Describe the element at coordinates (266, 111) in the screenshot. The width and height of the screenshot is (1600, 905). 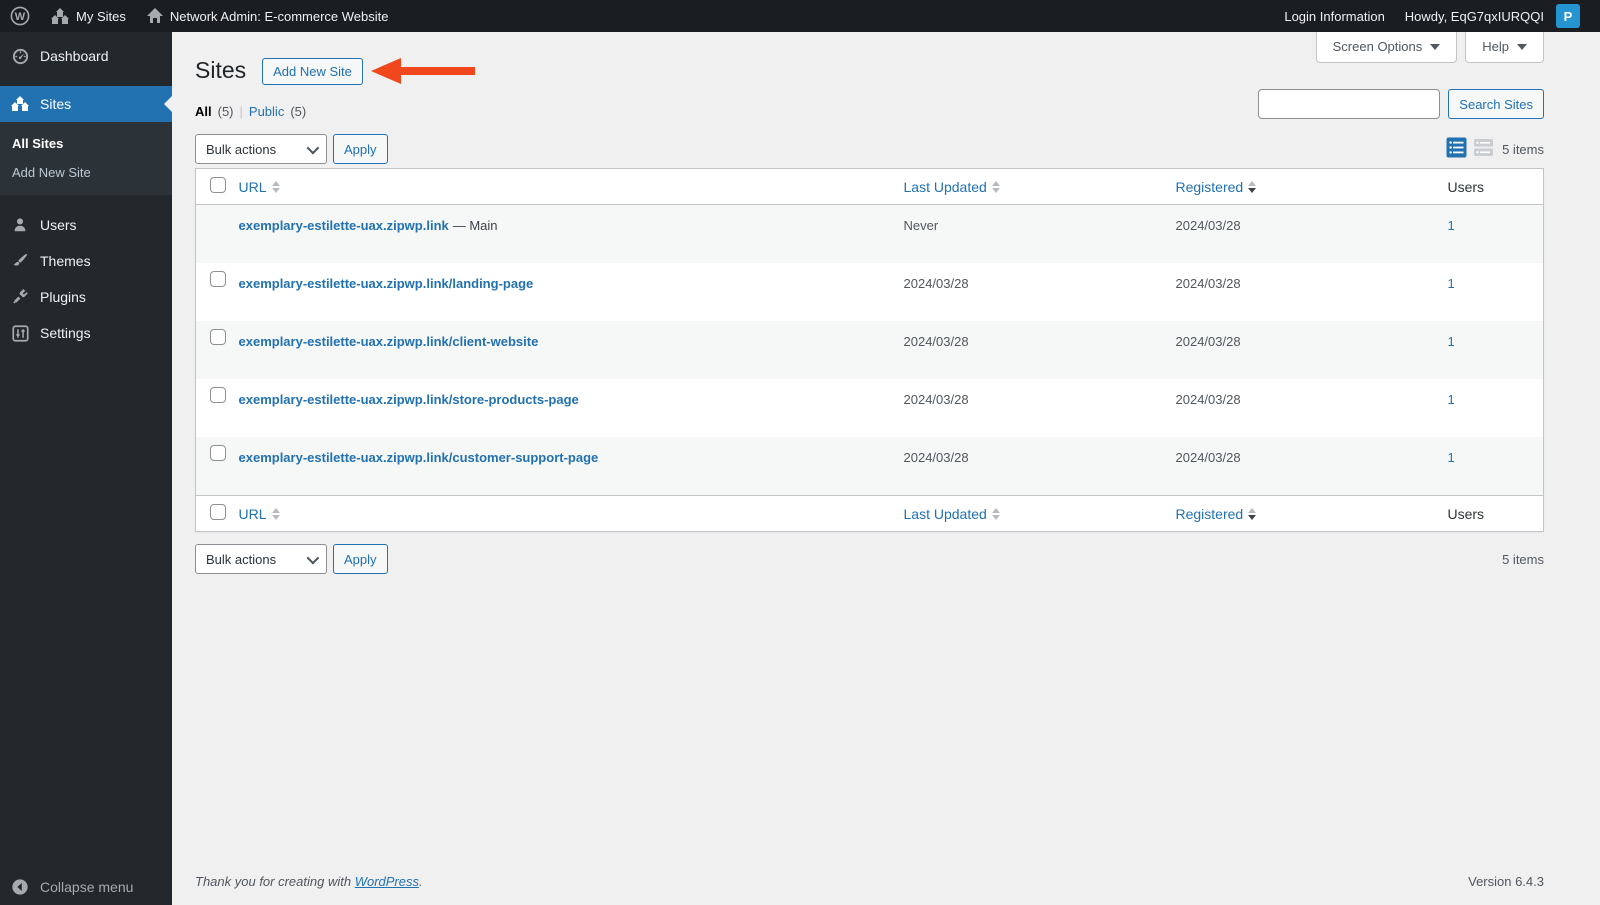
I see `filter-public-link: Public` at that location.